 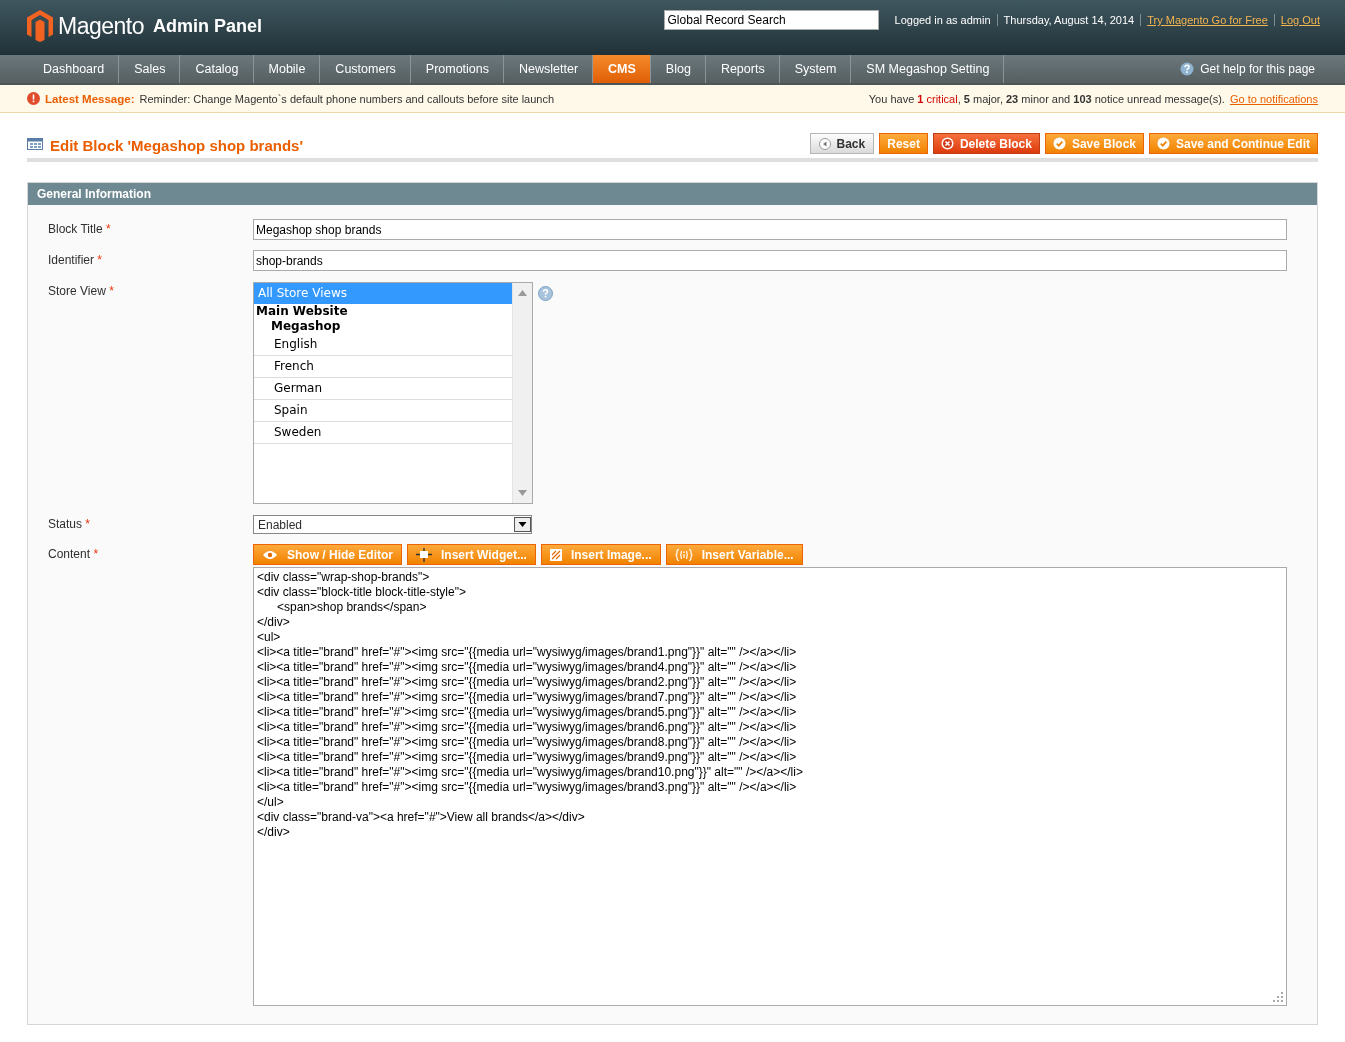 What do you see at coordinates (824, 143) in the screenshot?
I see `arrow-left-icon` at bounding box center [824, 143].